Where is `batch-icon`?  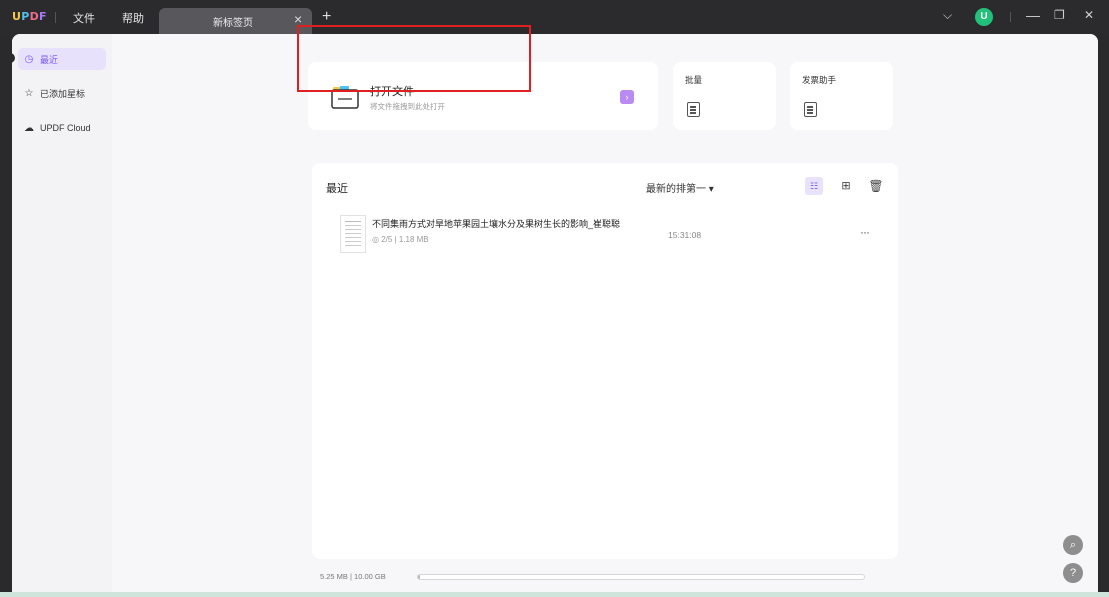
batch-icon is located at coordinates (693, 109).